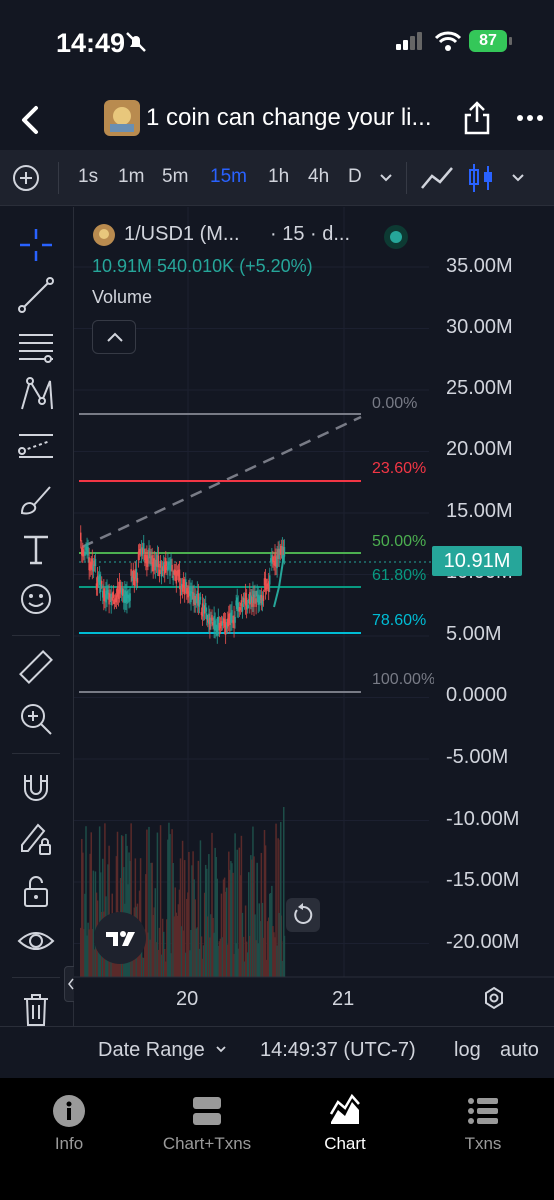 Image resolution: width=554 pixels, height=1200 pixels. Describe the element at coordinates (477, 118) in the screenshot. I see `share-icon` at that location.